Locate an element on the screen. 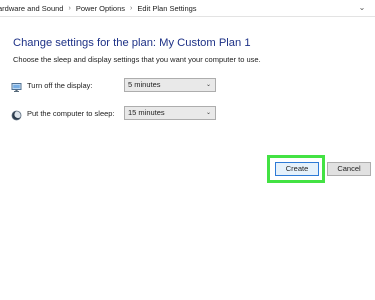 This screenshot has width=375, height=300. display-setting-row: Turn off the display: is located at coordinates (51, 85).